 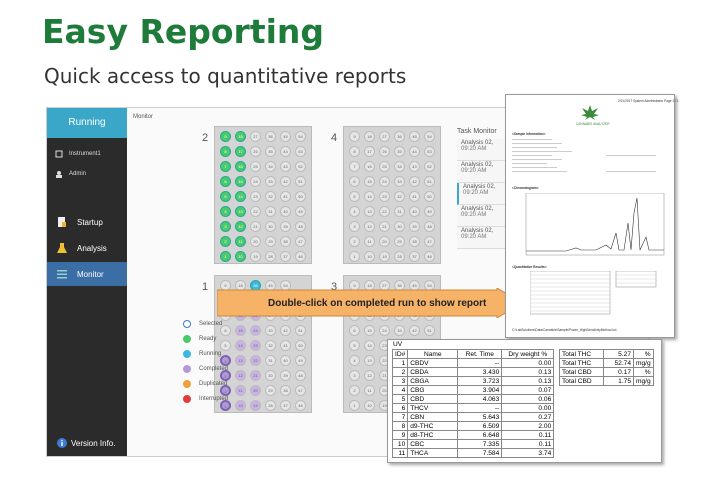 What do you see at coordinates (414, 211) in the screenshot?
I see `vial: 40` at bounding box center [414, 211].